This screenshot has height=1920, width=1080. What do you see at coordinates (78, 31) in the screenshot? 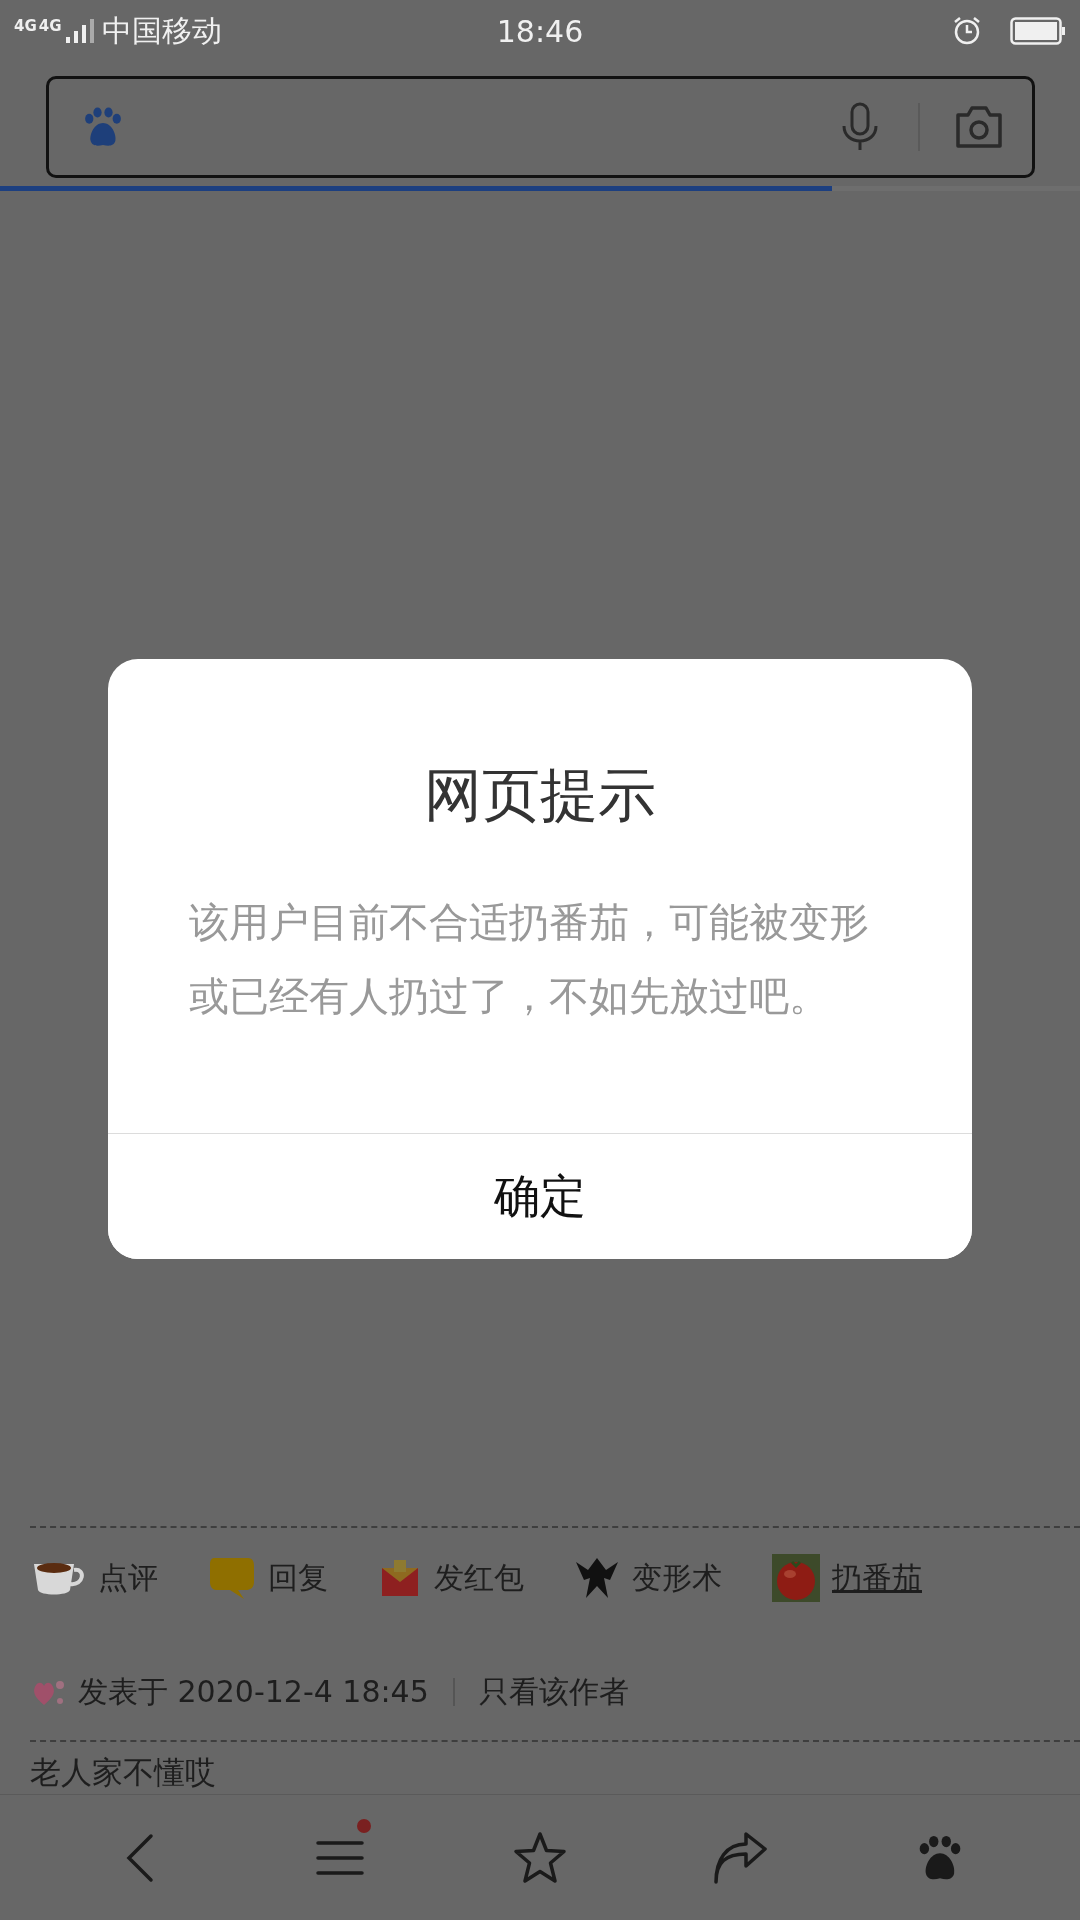
I see `signal-icon` at bounding box center [78, 31].